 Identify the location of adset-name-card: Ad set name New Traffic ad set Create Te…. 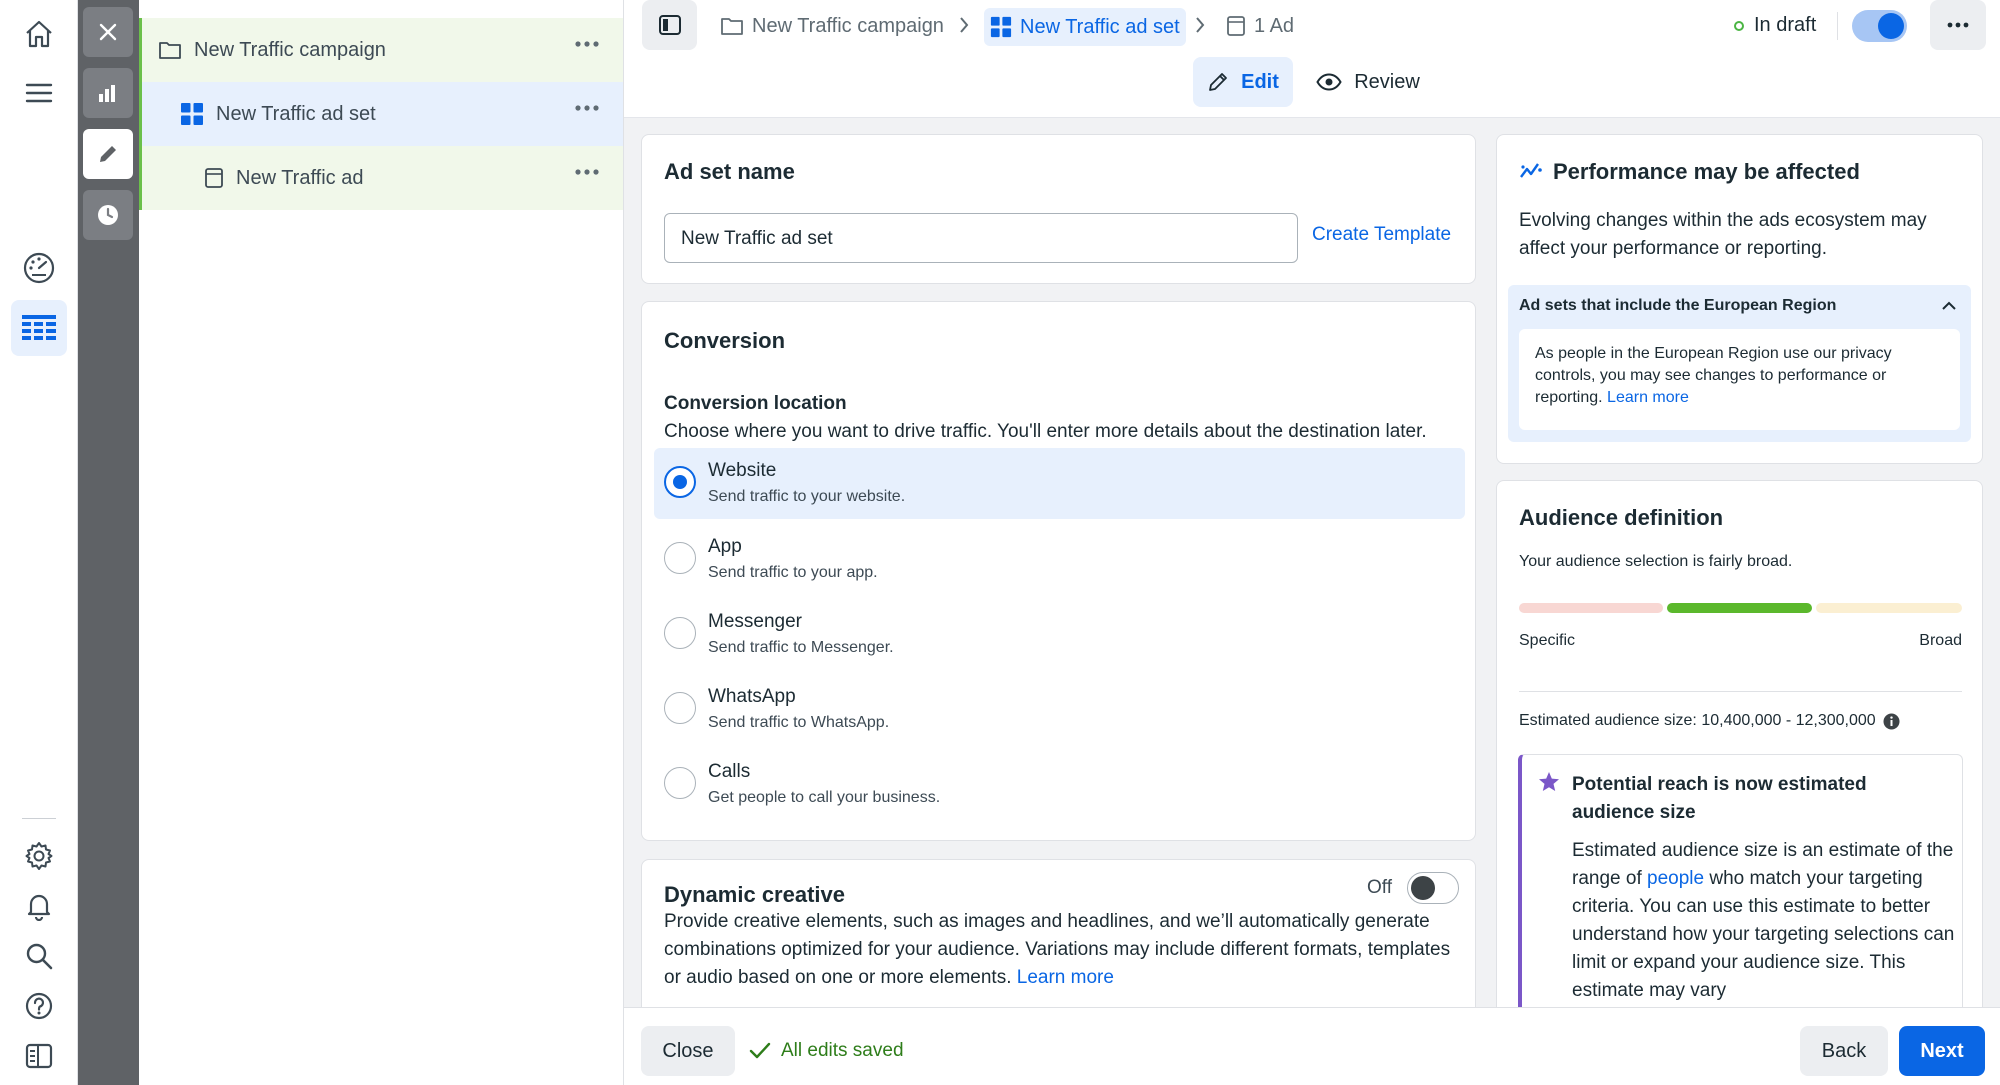
(1058, 209).